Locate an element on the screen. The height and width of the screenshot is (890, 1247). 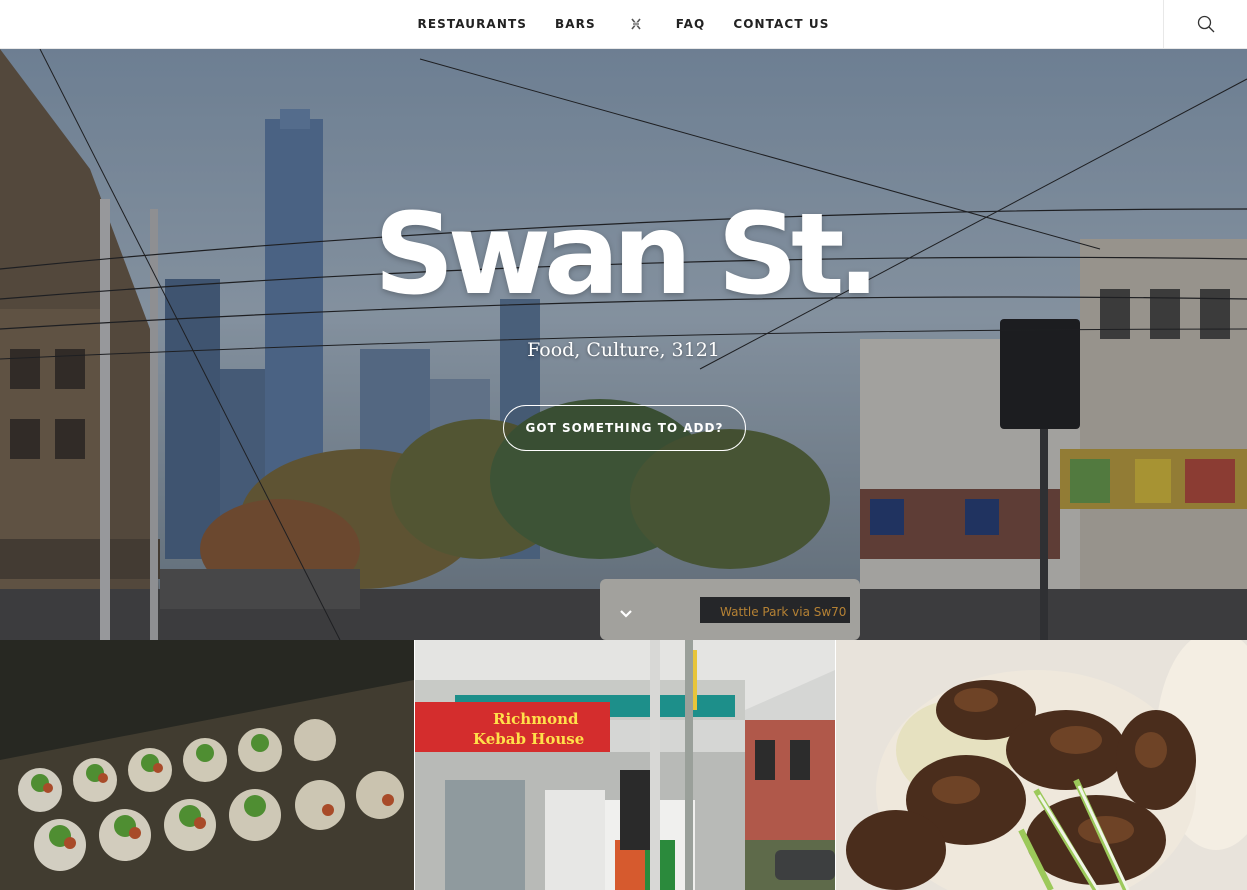
tile-grilled-chicken is located at coordinates (1041, 765).